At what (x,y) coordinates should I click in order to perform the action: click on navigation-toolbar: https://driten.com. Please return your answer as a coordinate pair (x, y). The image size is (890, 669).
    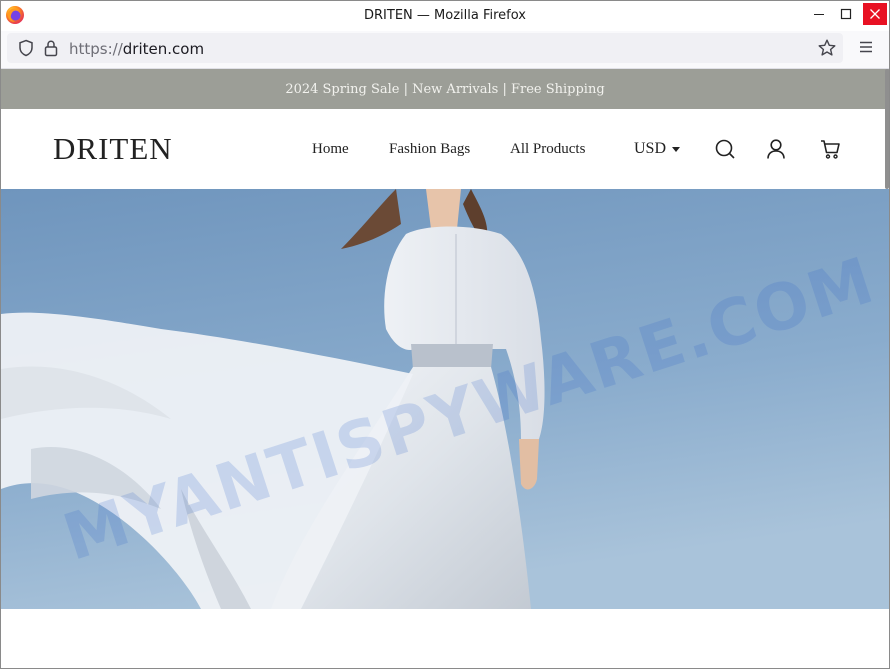
    Looking at the image, I should click on (445, 50).